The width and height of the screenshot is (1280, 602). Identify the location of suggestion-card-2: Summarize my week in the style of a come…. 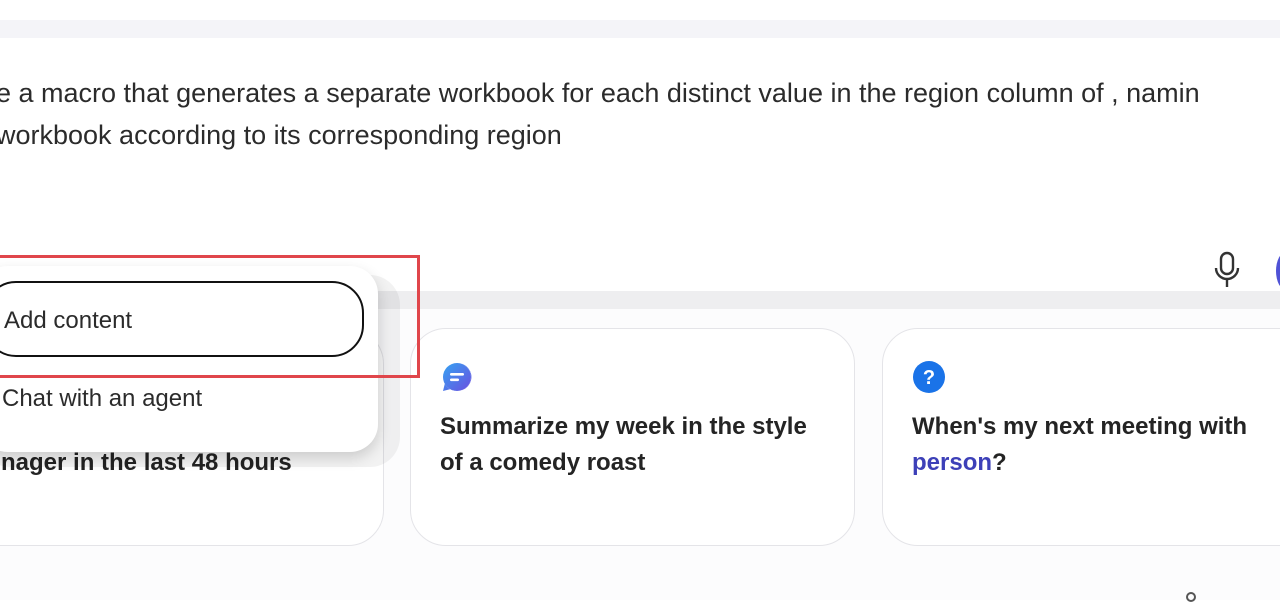
(632, 437).